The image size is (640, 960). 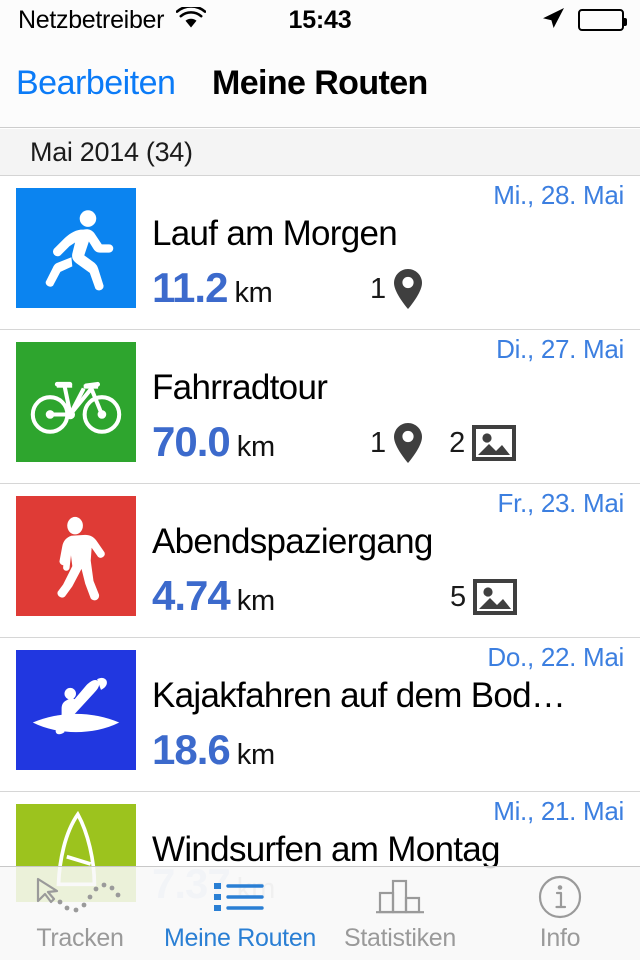 What do you see at coordinates (558, 811) in the screenshot?
I see `route-date: Mi., 21. Mai` at bounding box center [558, 811].